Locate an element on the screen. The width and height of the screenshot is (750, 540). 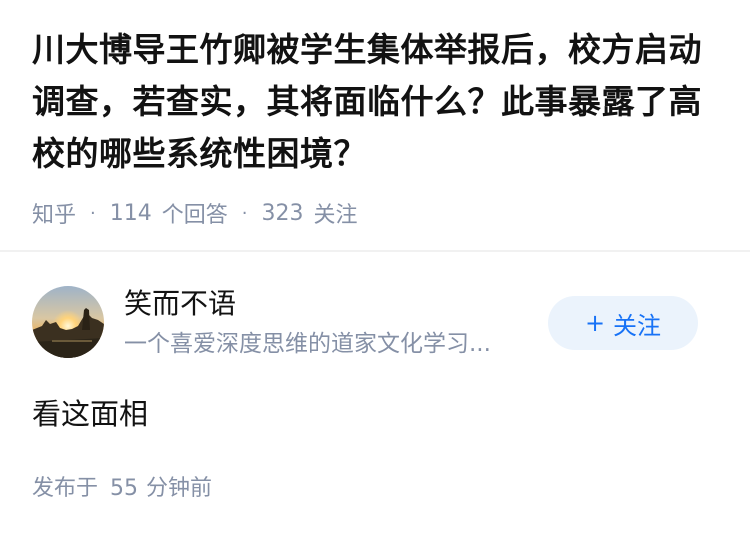
answer-content: 看这面相 is located at coordinates (90, 414).